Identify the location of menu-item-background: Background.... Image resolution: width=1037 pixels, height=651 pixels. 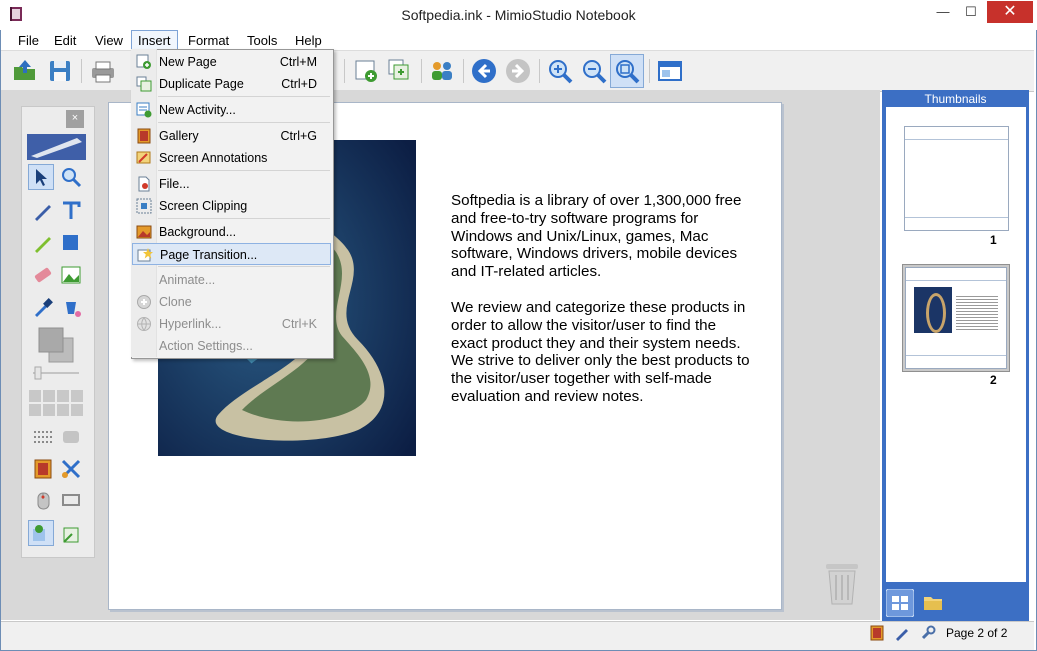
(231, 232).